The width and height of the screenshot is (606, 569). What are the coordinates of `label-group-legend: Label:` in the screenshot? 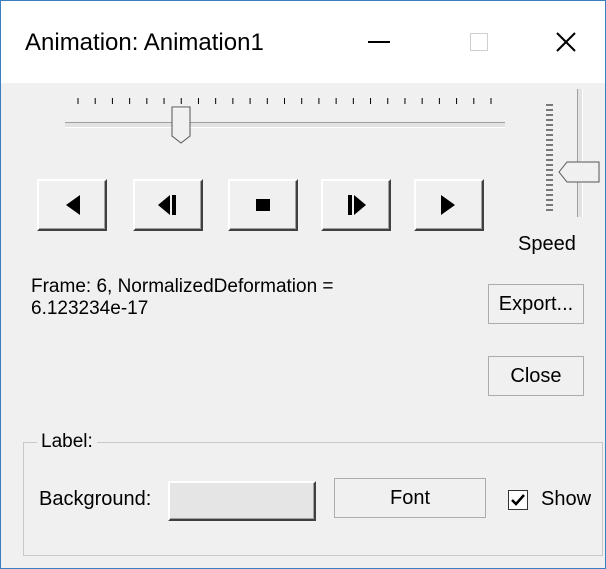 It's located at (67, 442).